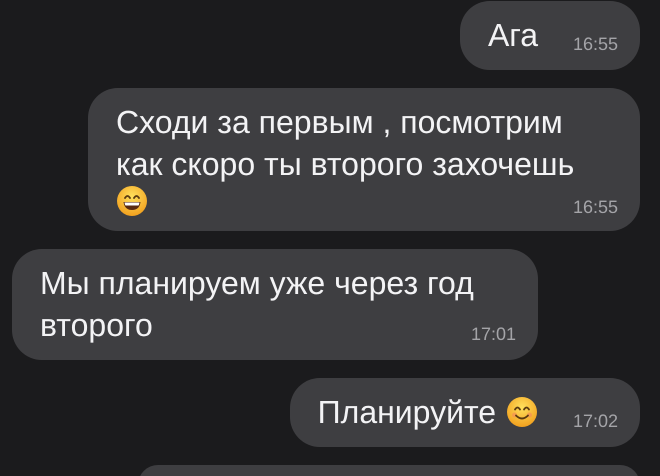  Describe the element at coordinates (513, 35) in the screenshot. I see `message-text: Ага` at that location.